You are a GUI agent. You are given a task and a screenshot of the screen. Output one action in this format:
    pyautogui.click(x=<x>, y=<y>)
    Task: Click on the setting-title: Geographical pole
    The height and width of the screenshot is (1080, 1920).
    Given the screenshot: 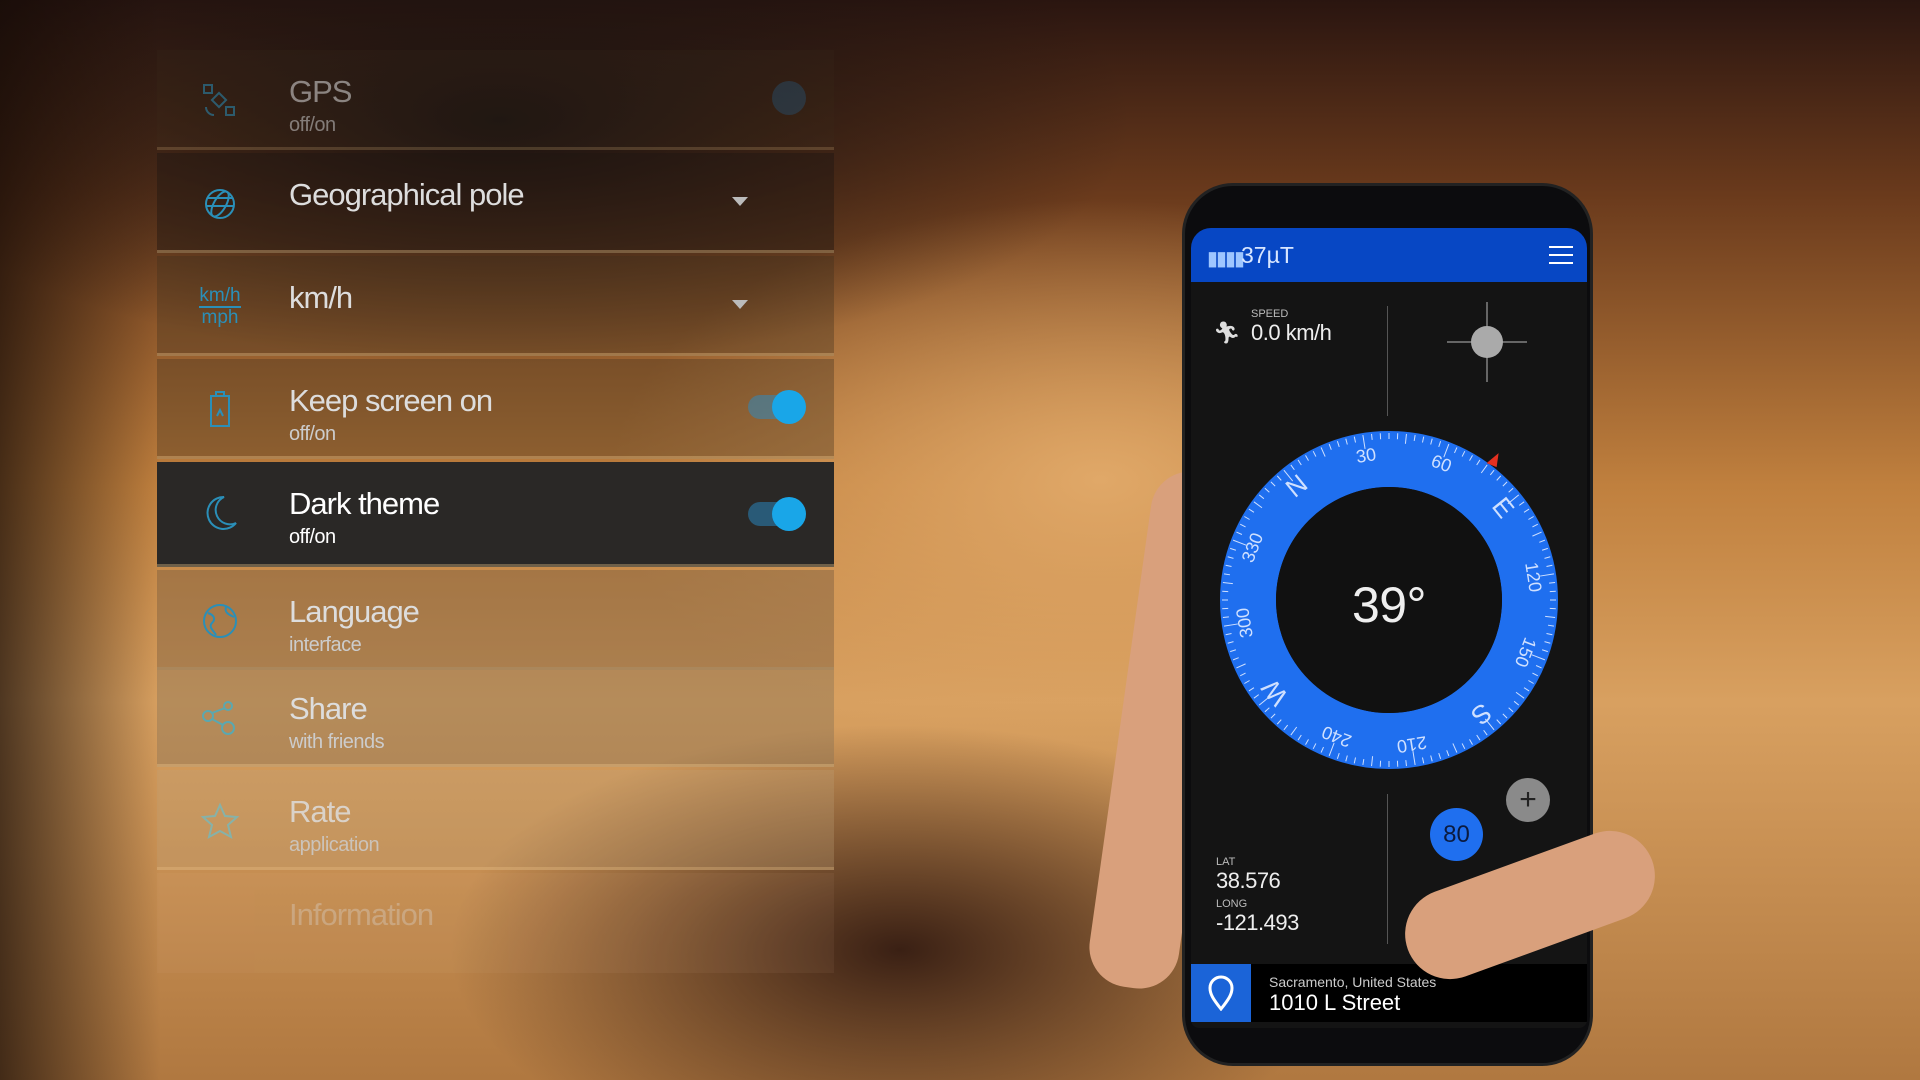 What is the action you would take?
    pyautogui.click(x=407, y=194)
    